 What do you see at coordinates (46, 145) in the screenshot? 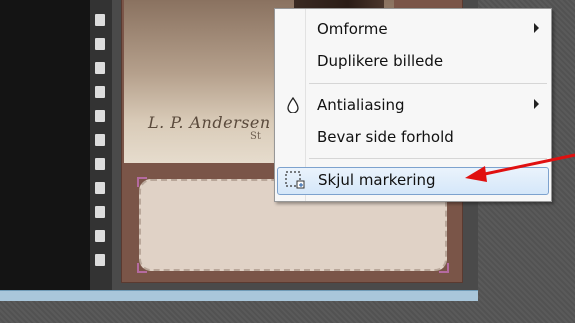
I see `film-strip-dark-panel` at bounding box center [46, 145].